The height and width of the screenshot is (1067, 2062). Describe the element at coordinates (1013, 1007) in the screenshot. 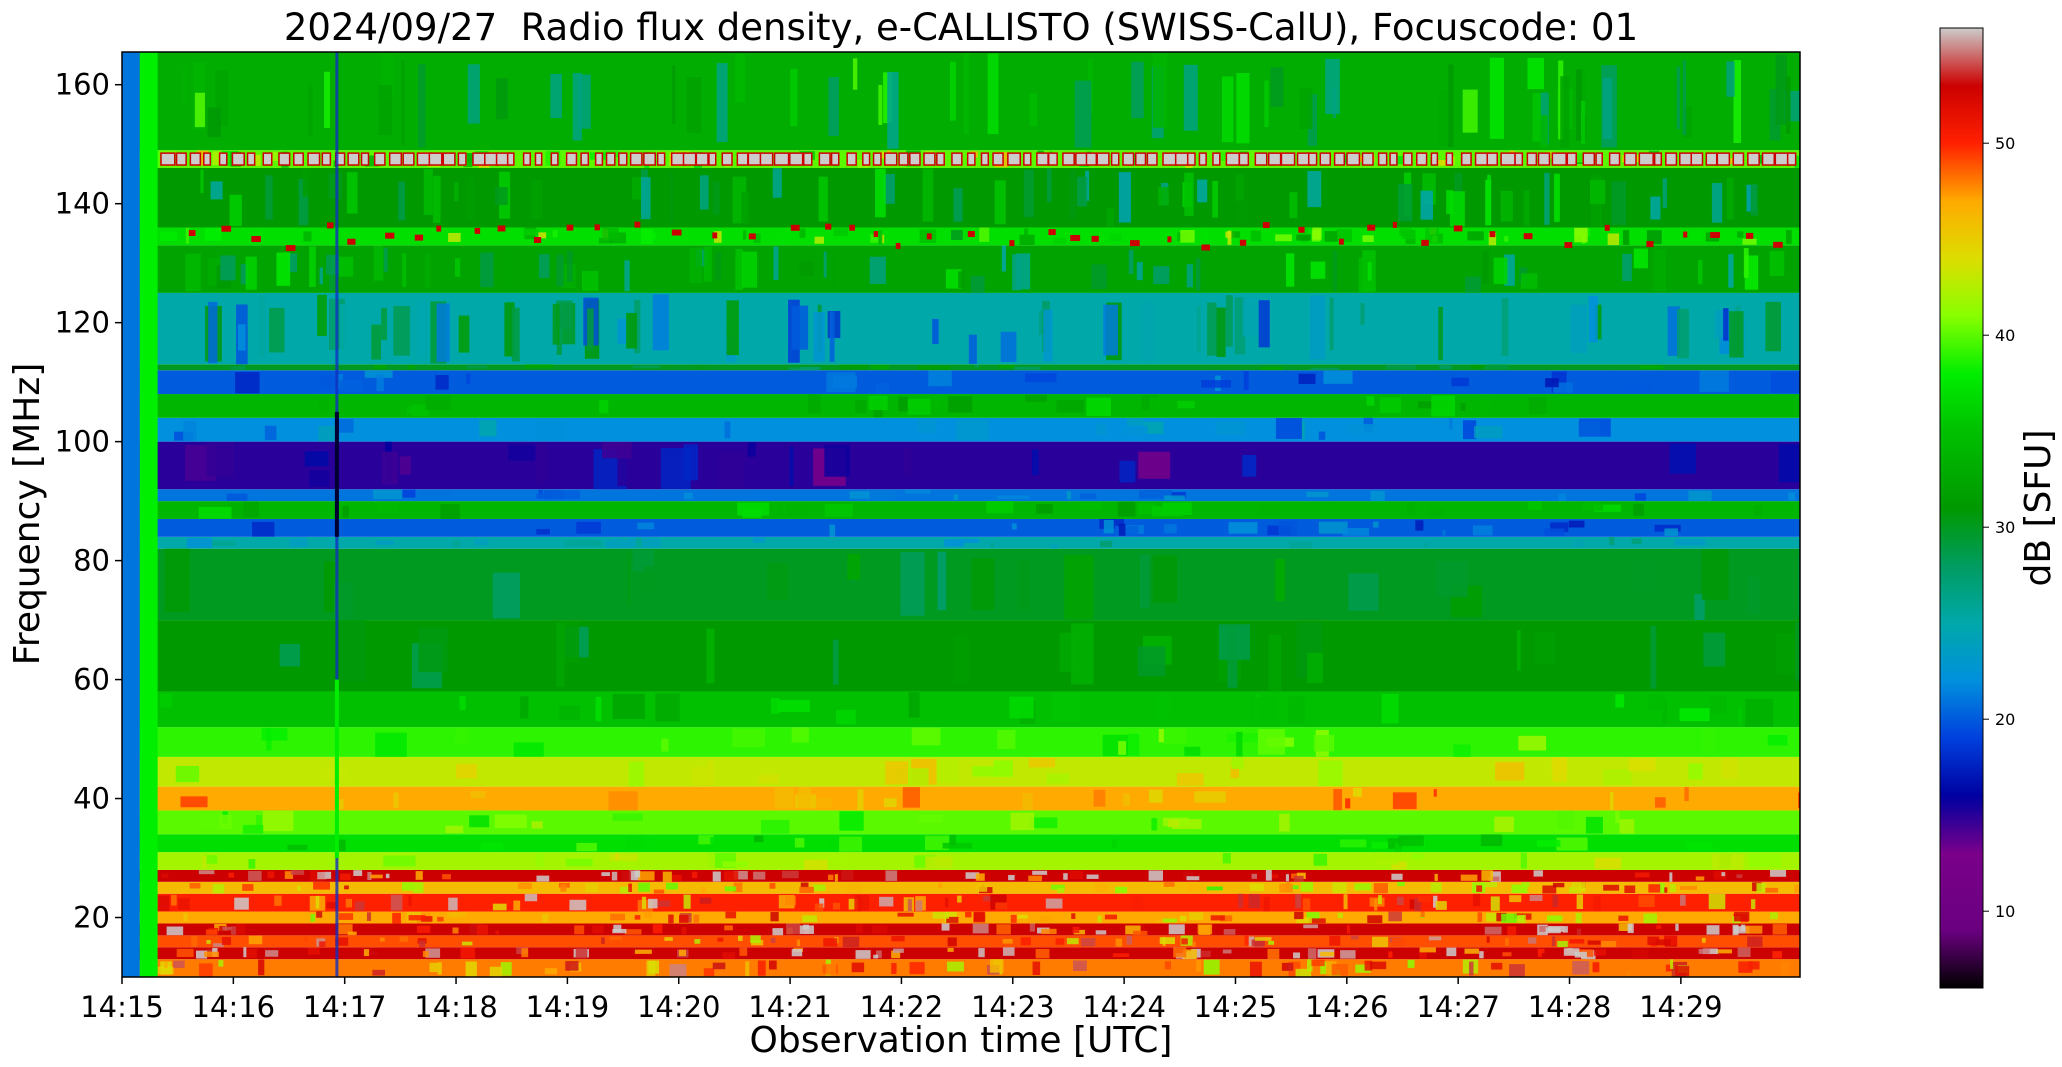

I see `x-tick-label: 14:23` at that location.